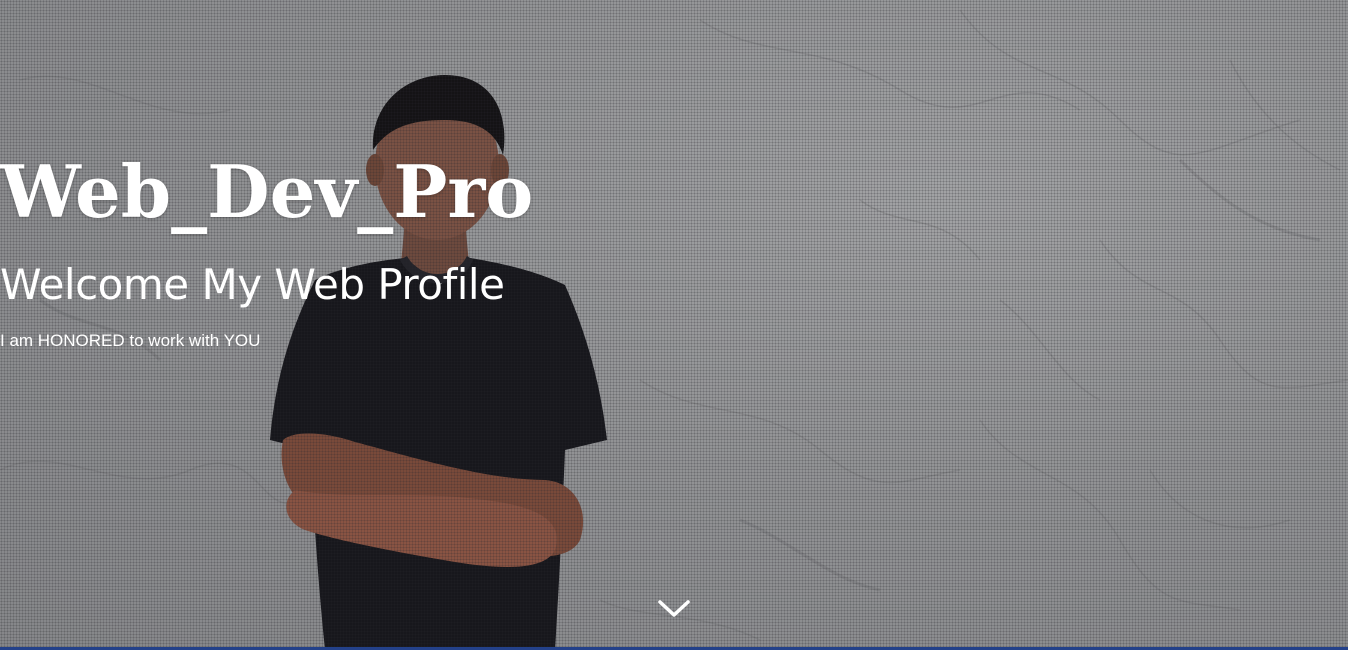 This screenshot has height=650, width=1348. I want to click on tagline: I am HONORED to work with YOU, so click(130, 340).